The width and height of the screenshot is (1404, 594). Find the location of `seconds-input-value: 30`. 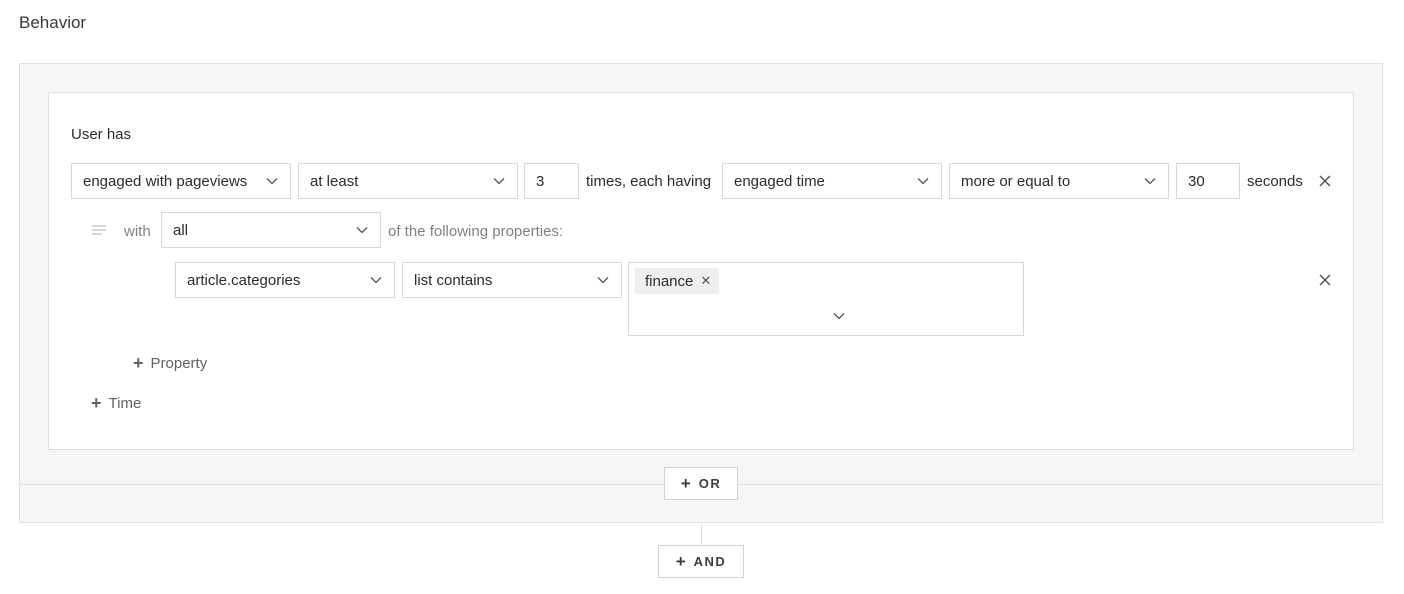

seconds-input-value: 30 is located at coordinates (1196, 181).